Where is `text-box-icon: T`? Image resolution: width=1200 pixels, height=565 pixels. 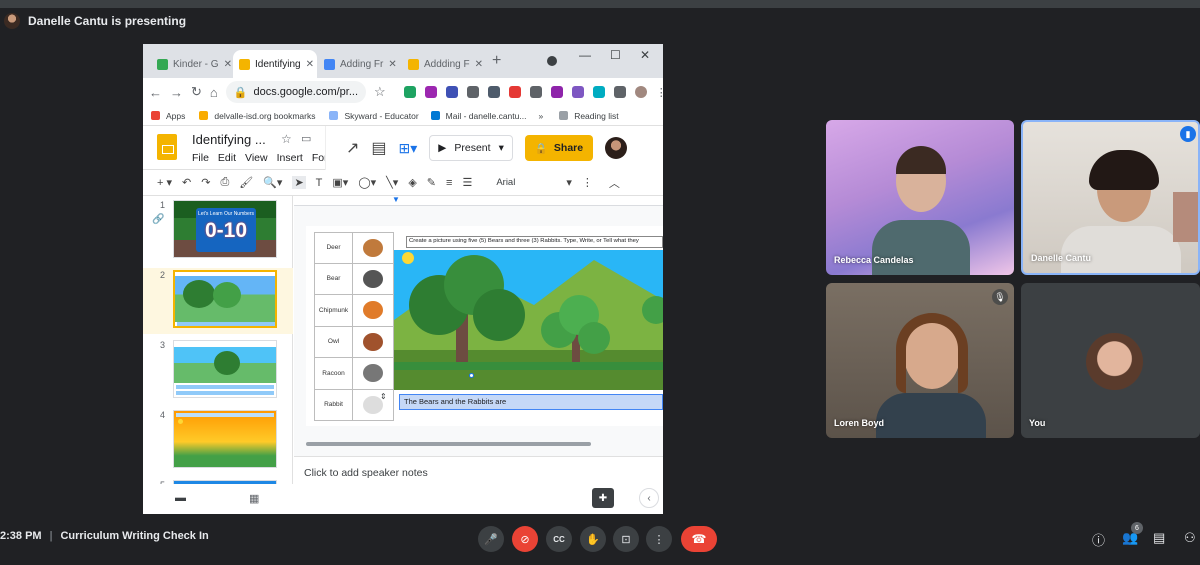
text-box-icon: T is located at coordinates (319, 183).